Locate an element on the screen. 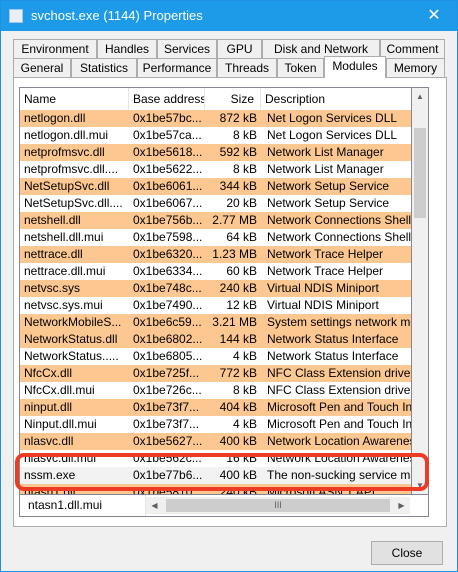 Image resolution: width=458 pixels, height=572 pixels. cell-description: Microsoft ASN.1 API is located at coordinates (321, 490).